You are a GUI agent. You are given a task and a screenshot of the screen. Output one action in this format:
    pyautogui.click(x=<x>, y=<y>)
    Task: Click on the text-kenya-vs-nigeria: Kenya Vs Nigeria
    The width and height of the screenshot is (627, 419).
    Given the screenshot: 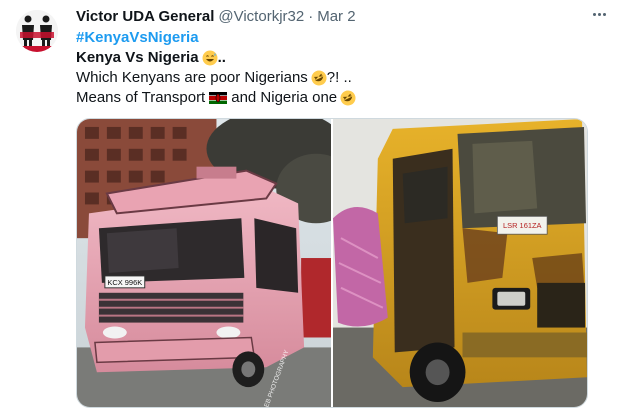 What is the action you would take?
    pyautogui.click(x=137, y=57)
    